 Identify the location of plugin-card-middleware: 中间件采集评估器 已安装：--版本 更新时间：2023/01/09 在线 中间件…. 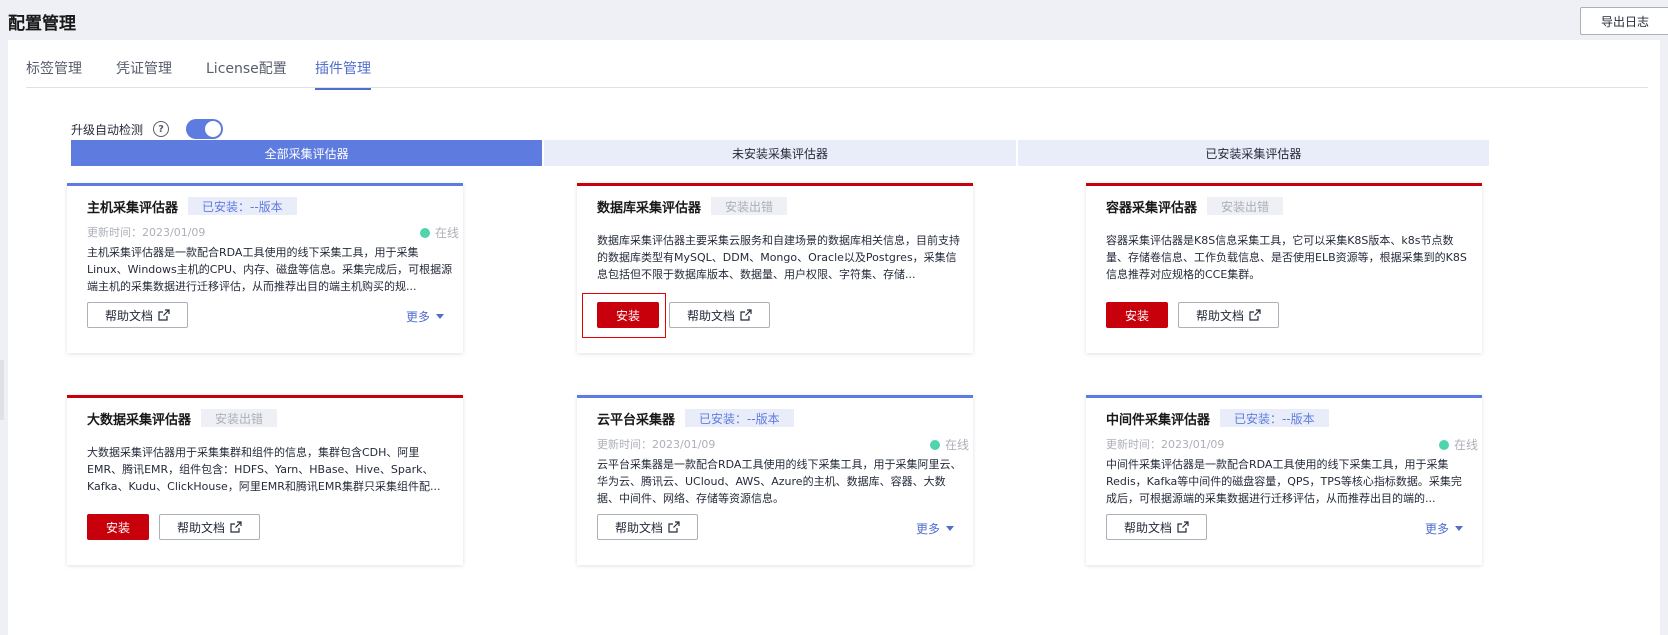
(1284, 480).